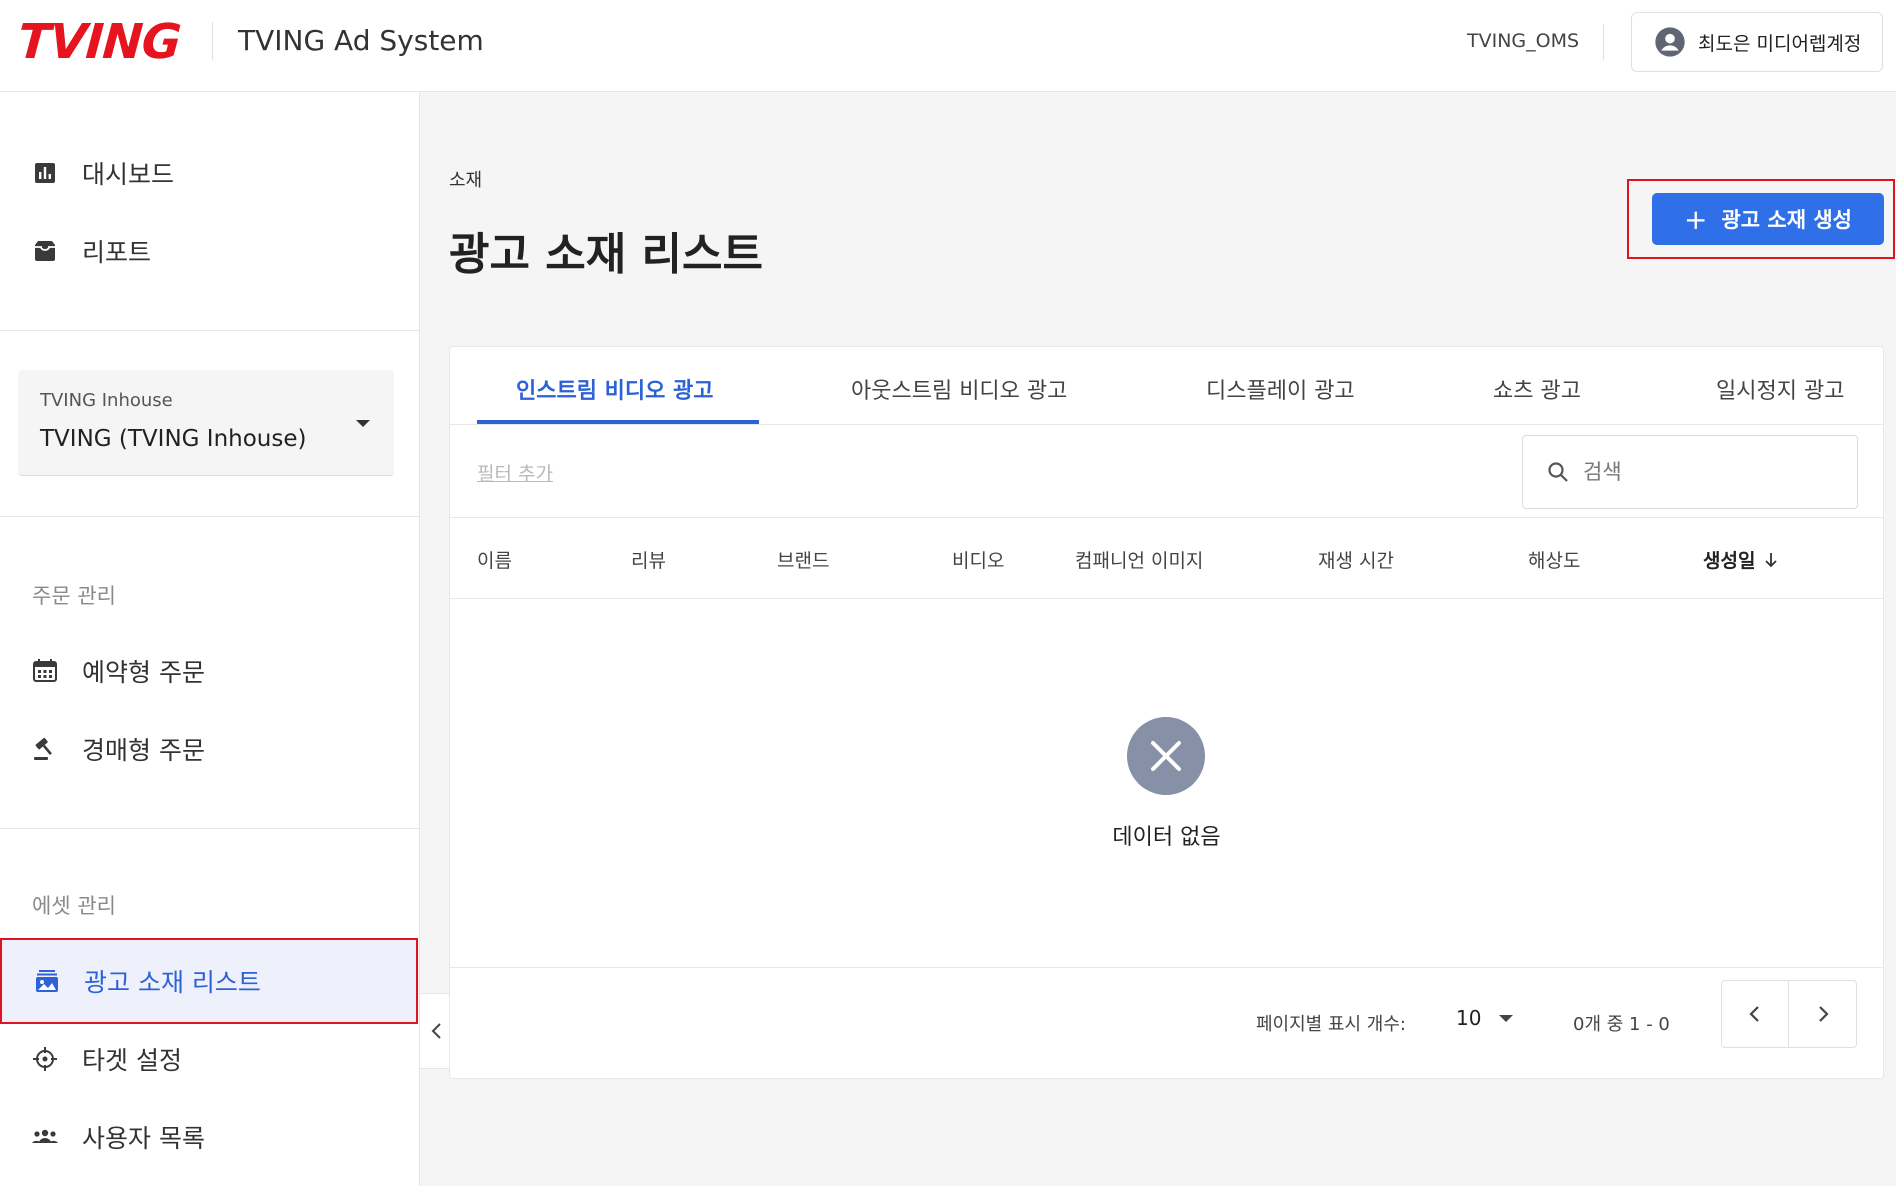  Describe the element at coordinates (209, 749) in the screenshot. I see `sidebar-item-auction-order: 경매형 주문` at that location.